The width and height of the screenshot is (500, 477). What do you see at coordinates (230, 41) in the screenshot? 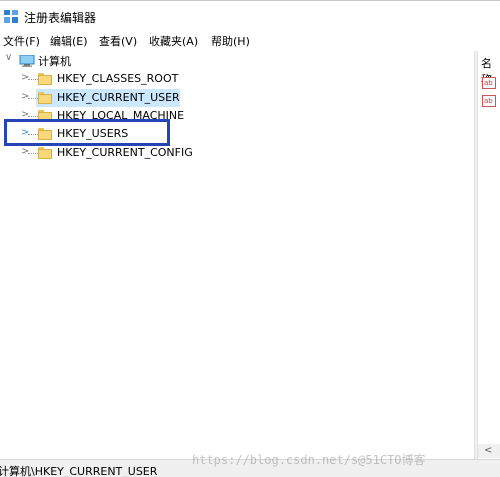
I see `menu-help: 帮助(H)` at bounding box center [230, 41].